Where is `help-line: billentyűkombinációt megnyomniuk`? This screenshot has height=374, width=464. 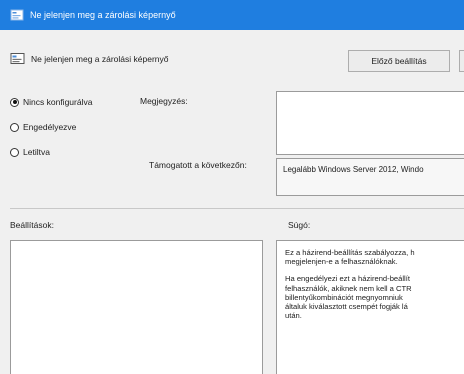
help-line: billentyűkombinációt megnyomniuk is located at coordinates (344, 297).